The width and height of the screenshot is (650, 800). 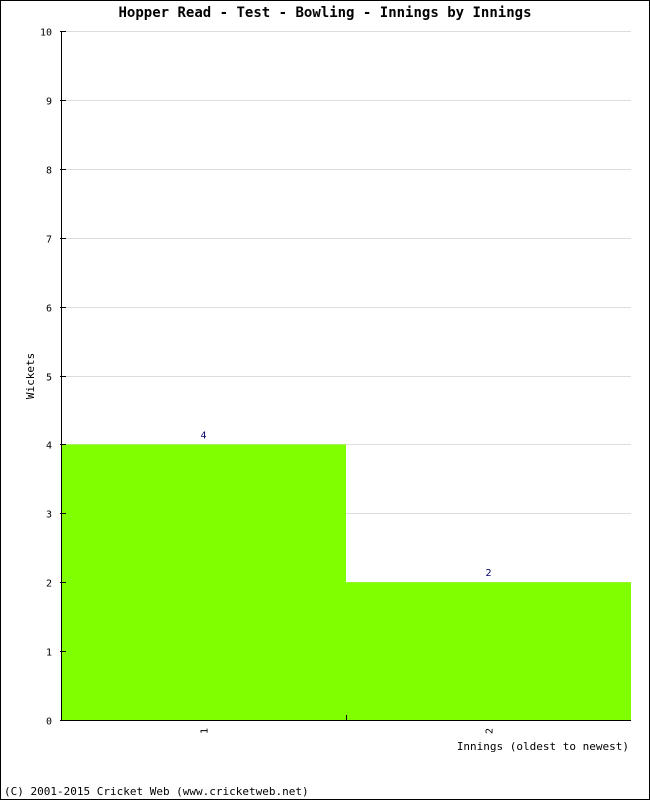 What do you see at coordinates (46, 33) in the screenshot?
I see `y-tick-label: 10` at bounding box center [46, 33].